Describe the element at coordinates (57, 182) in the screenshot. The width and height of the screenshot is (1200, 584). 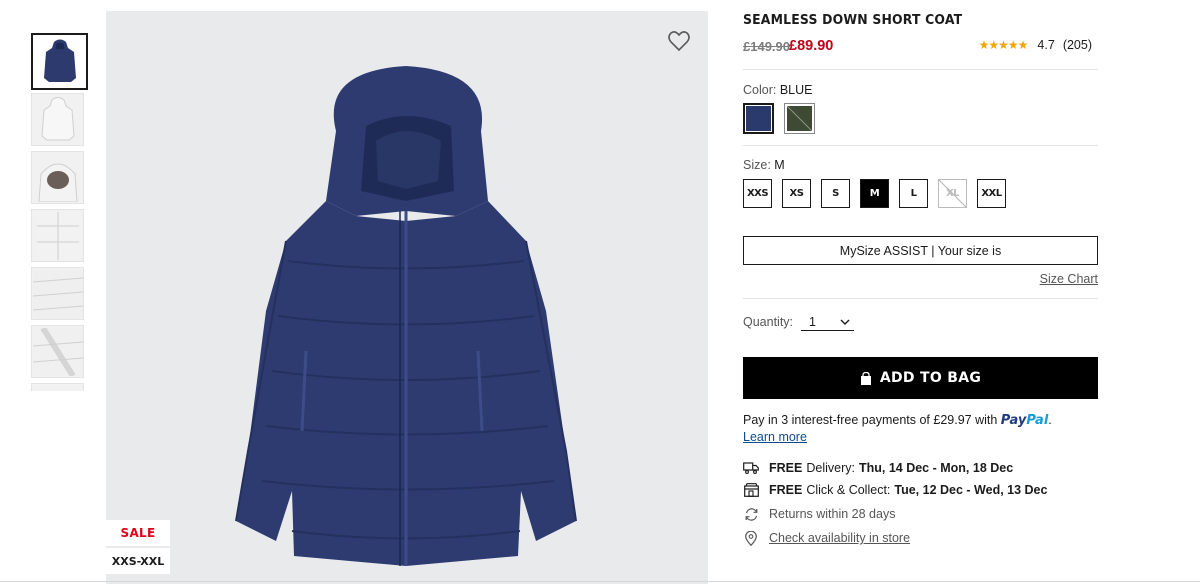
I see `hood-thumbnail-image` at that location.